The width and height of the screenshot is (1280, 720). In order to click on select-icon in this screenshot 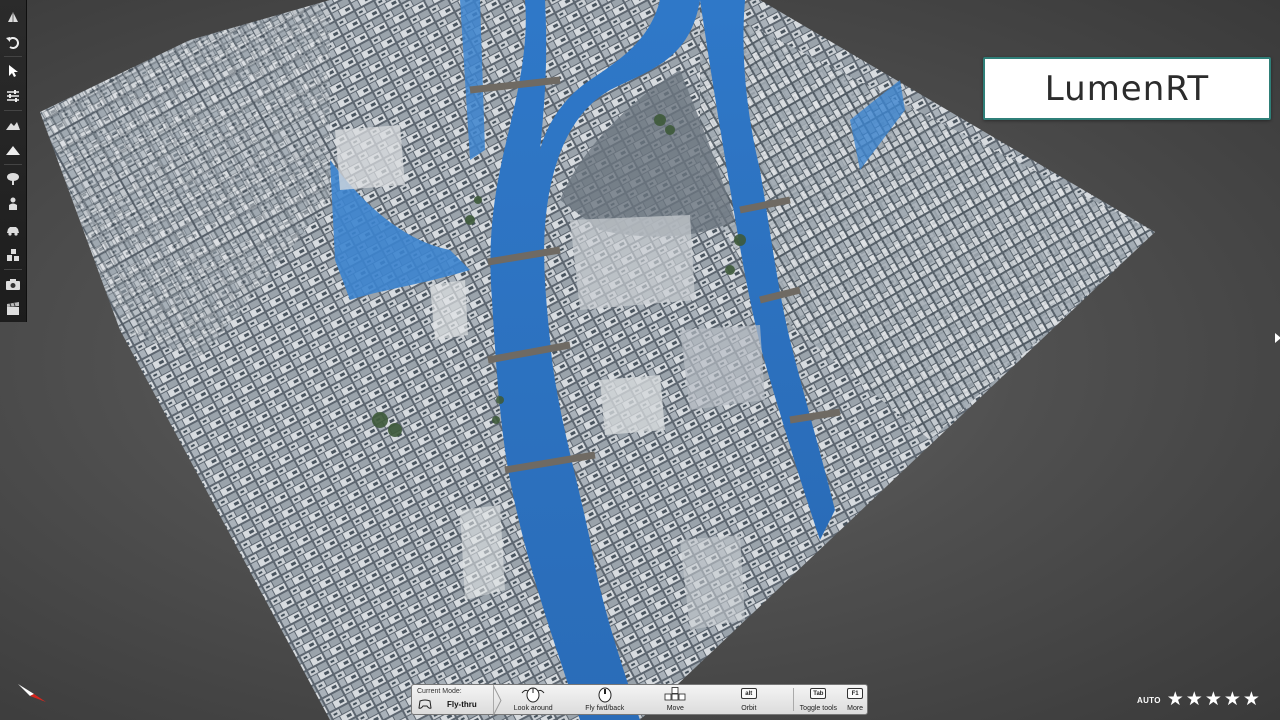, I will do `click(13, 71)`.